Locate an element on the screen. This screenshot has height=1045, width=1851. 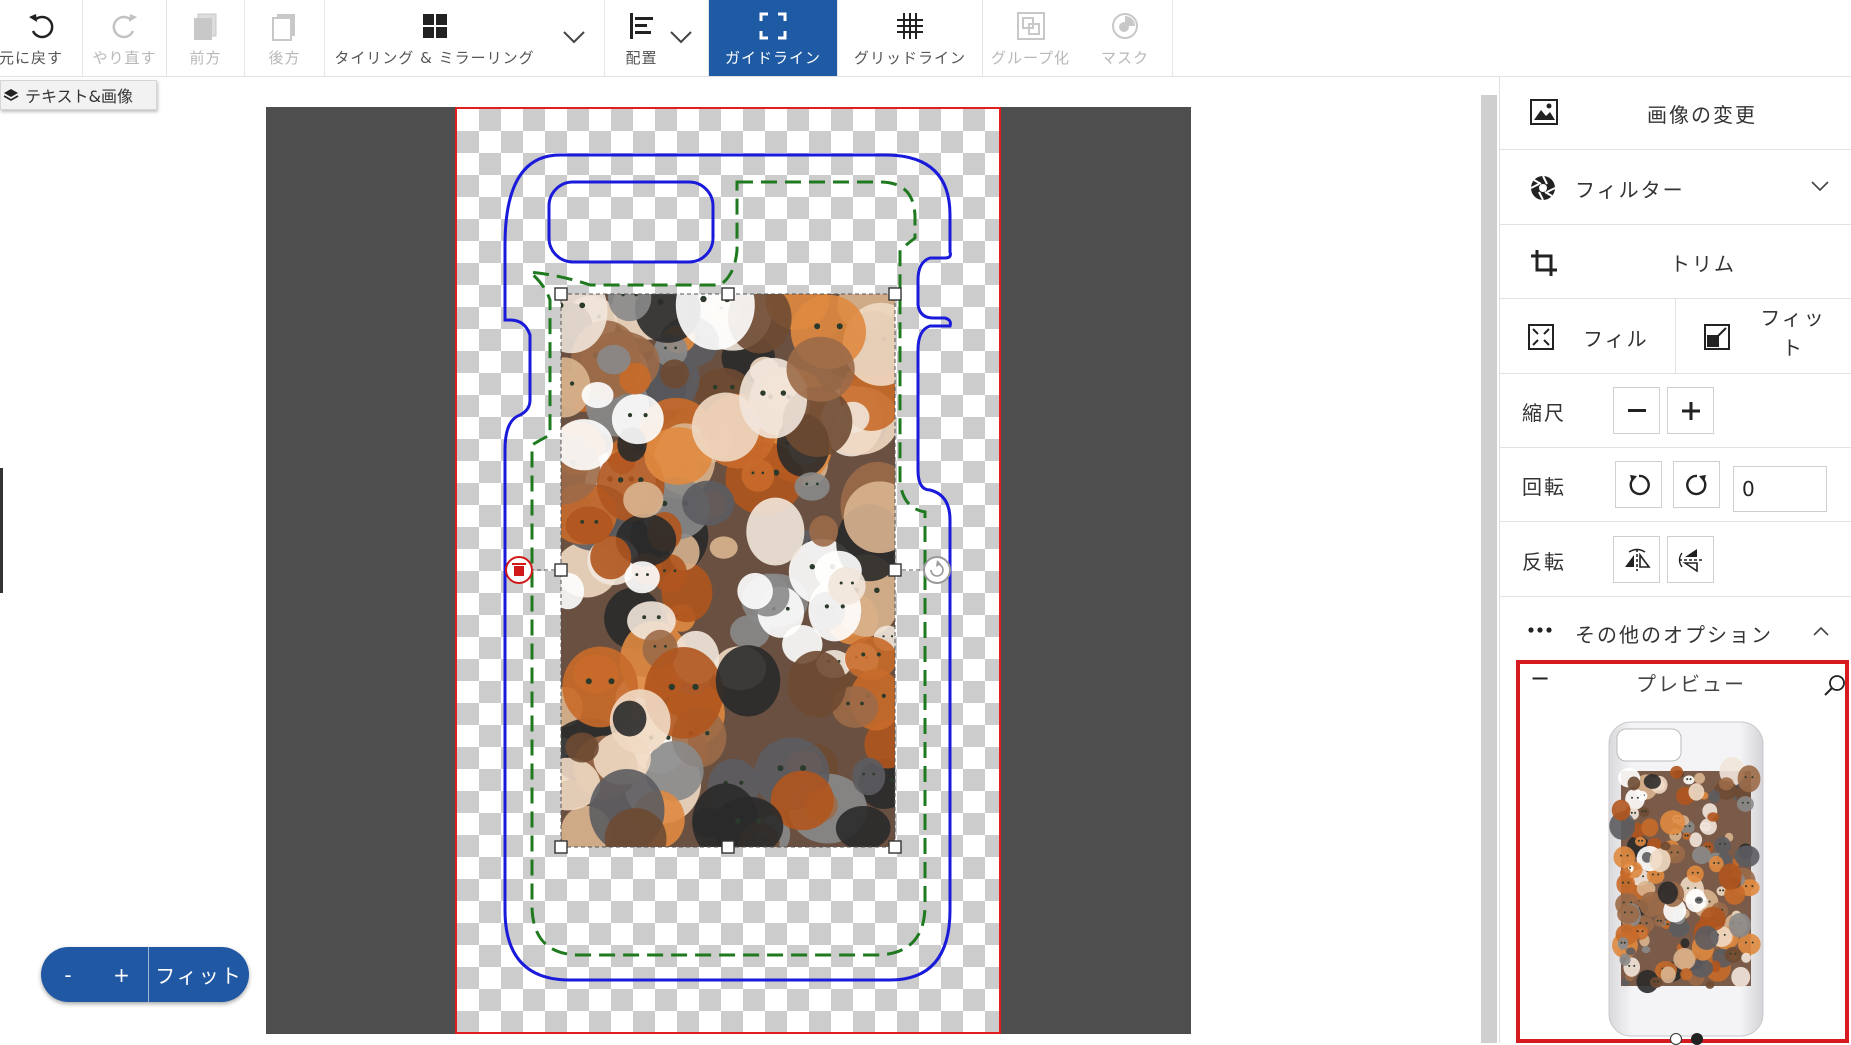
group-label: グループ化 is located at coordinates (1030, 58).